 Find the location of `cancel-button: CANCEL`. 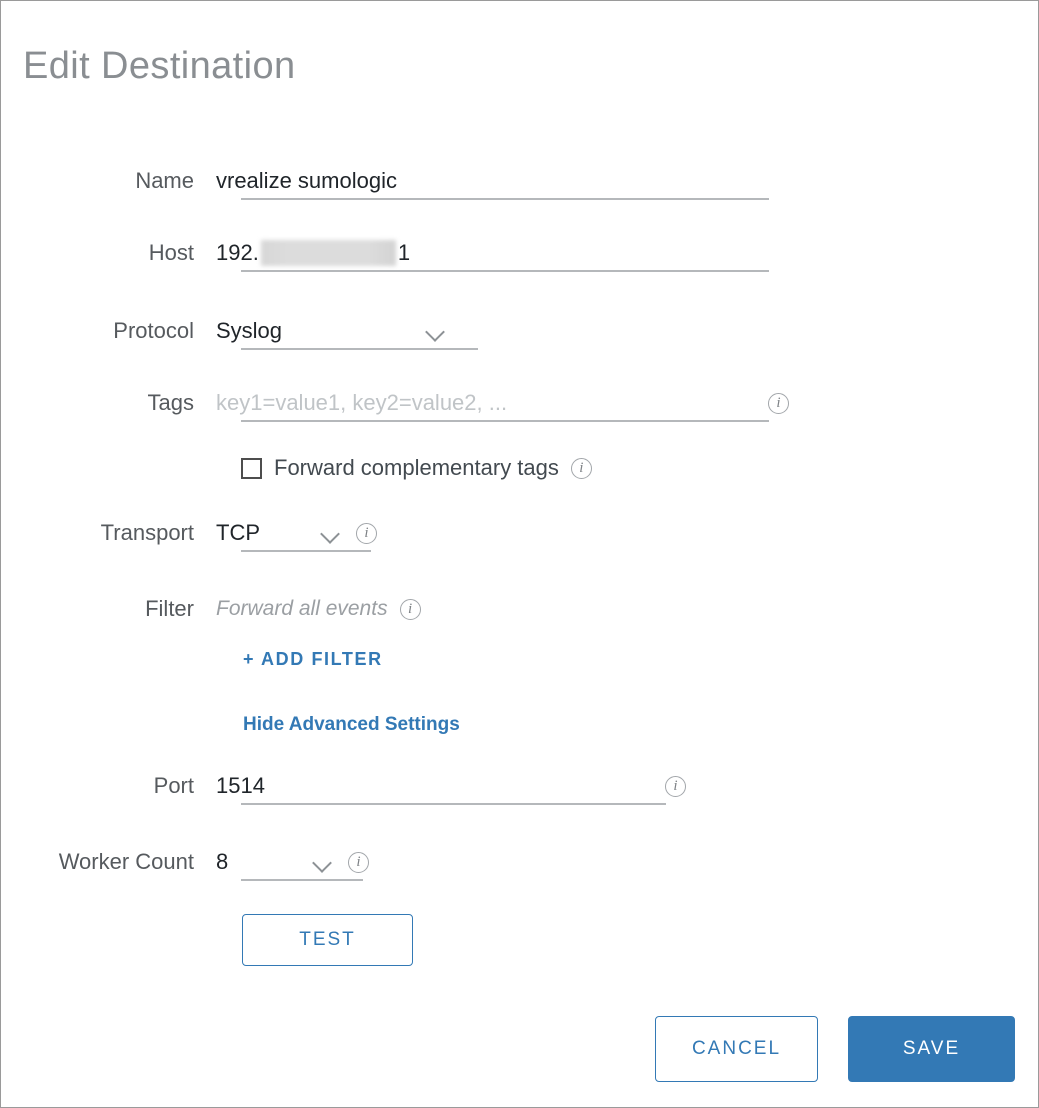

cancel-button: CANCEL is located at coordinates (736, 1049).